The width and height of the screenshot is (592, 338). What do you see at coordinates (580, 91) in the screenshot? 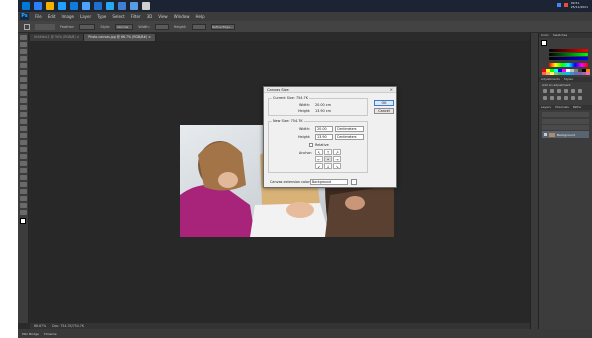
I see `hue-icon` at bounding box center [580, 91].